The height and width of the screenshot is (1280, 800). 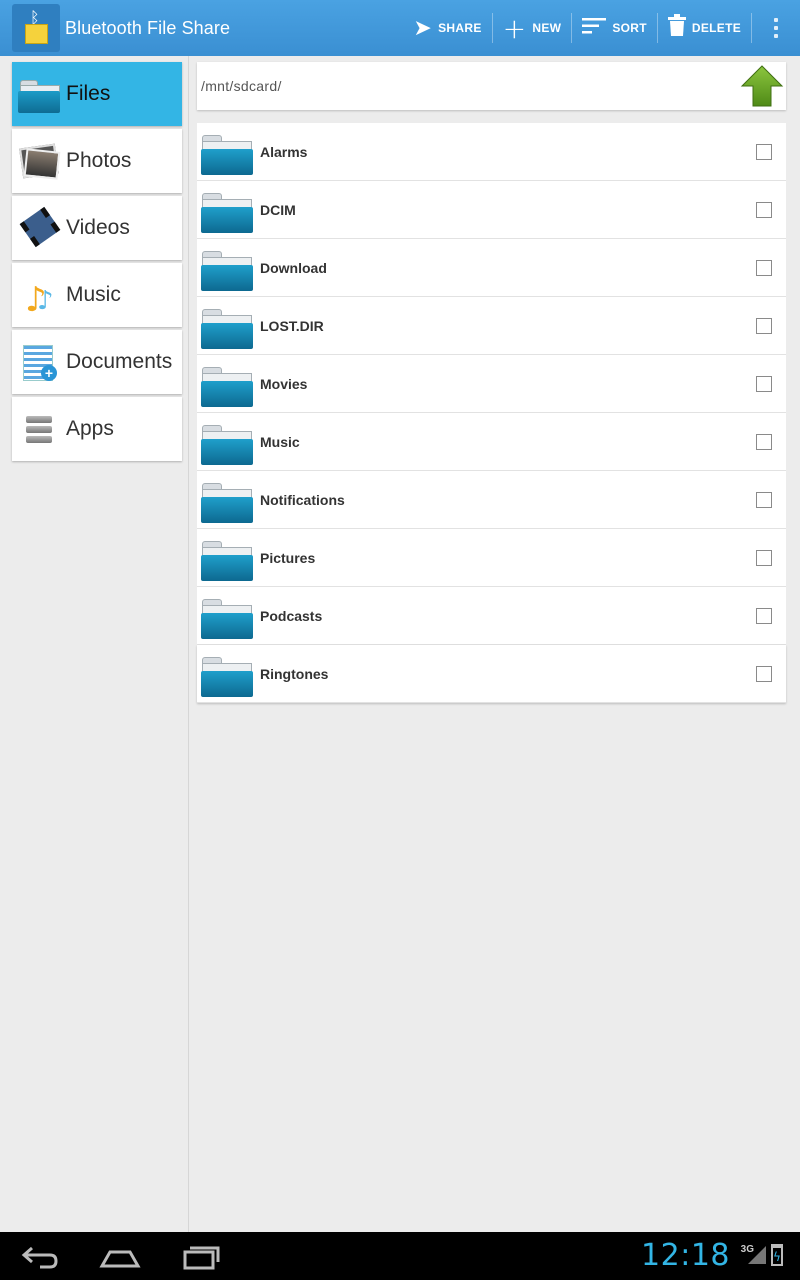 I want to click on back-button, so click(x=40, y=1256).